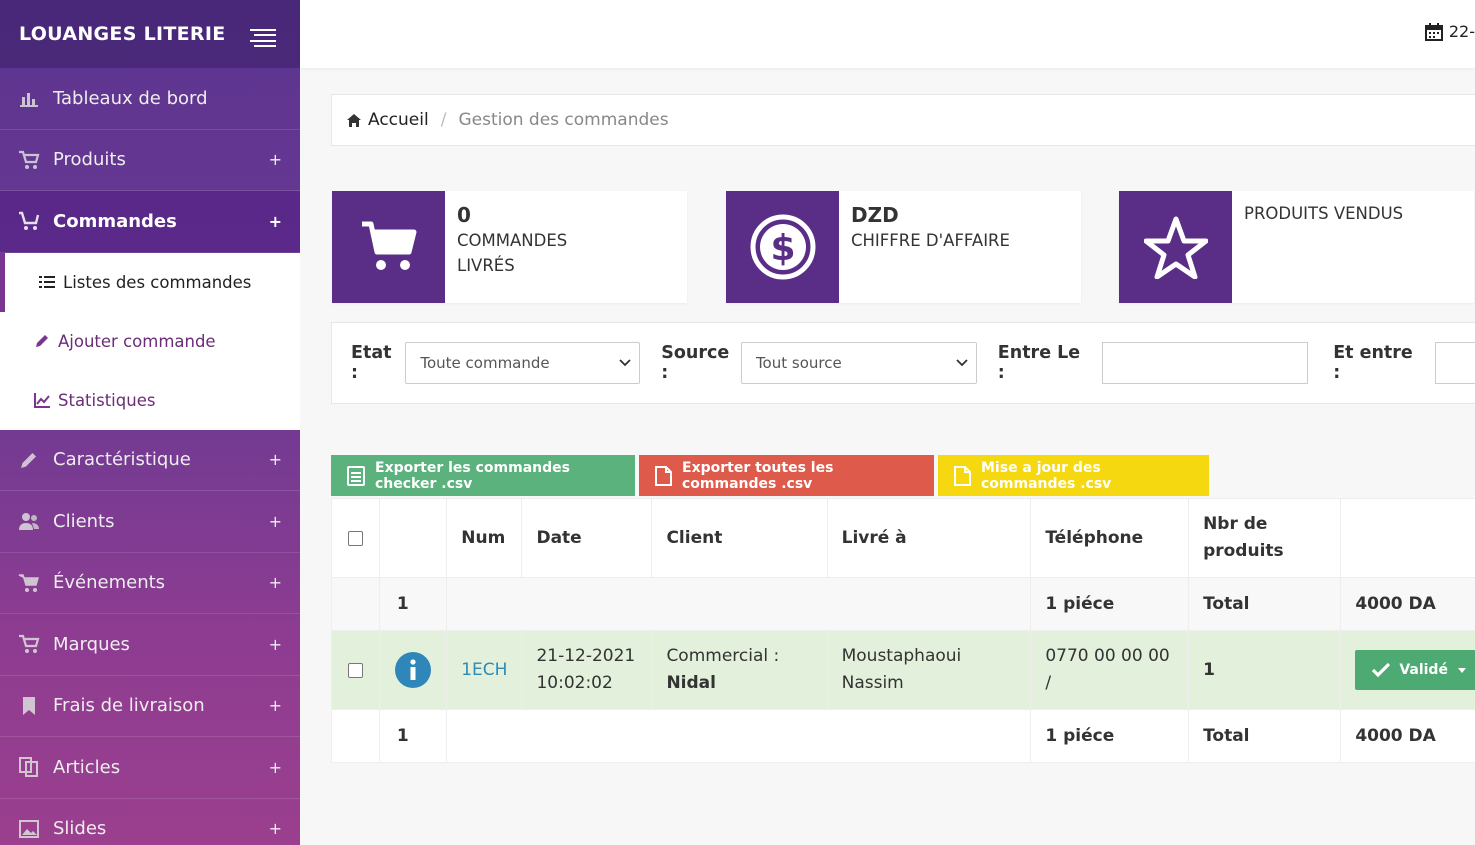  What do you see at coordinates (691, 683) in the screenshot?
I see `client-name: Nidal` at bounding box center [691, 683].